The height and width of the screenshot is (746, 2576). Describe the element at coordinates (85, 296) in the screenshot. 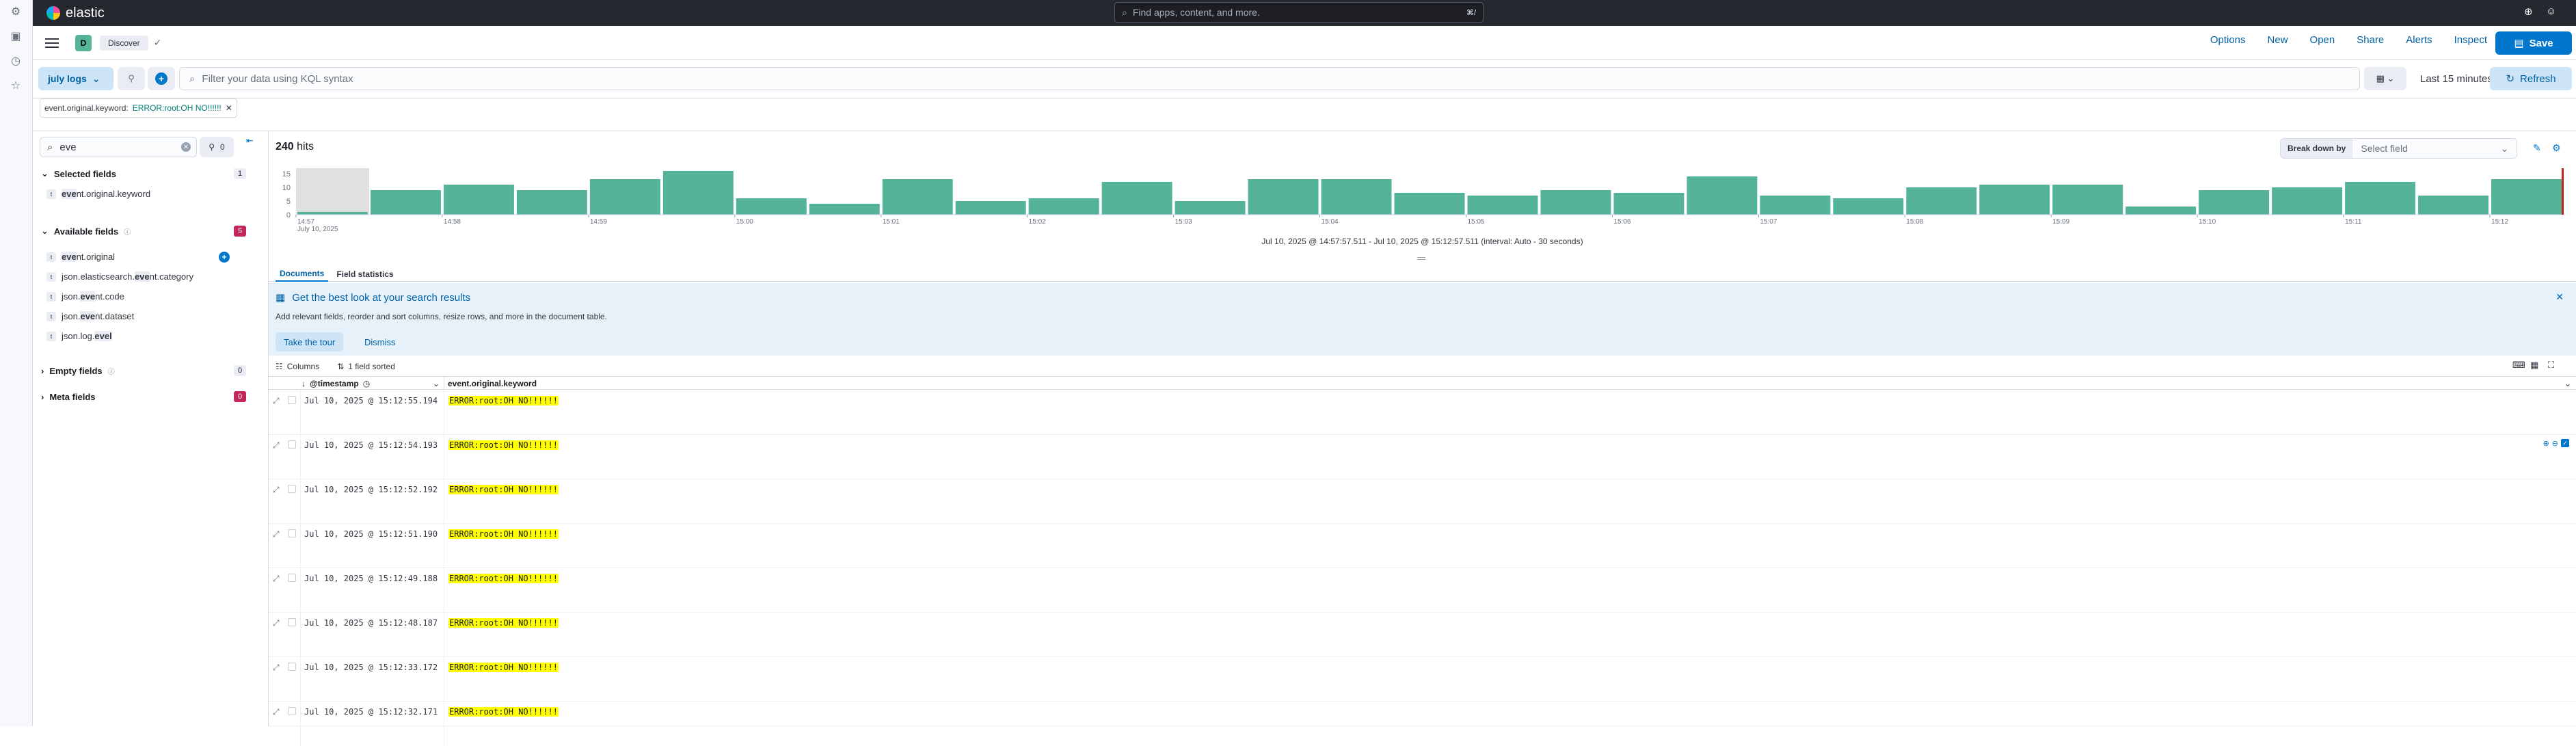

I see `available-field-item: t json.event.code` at that location.